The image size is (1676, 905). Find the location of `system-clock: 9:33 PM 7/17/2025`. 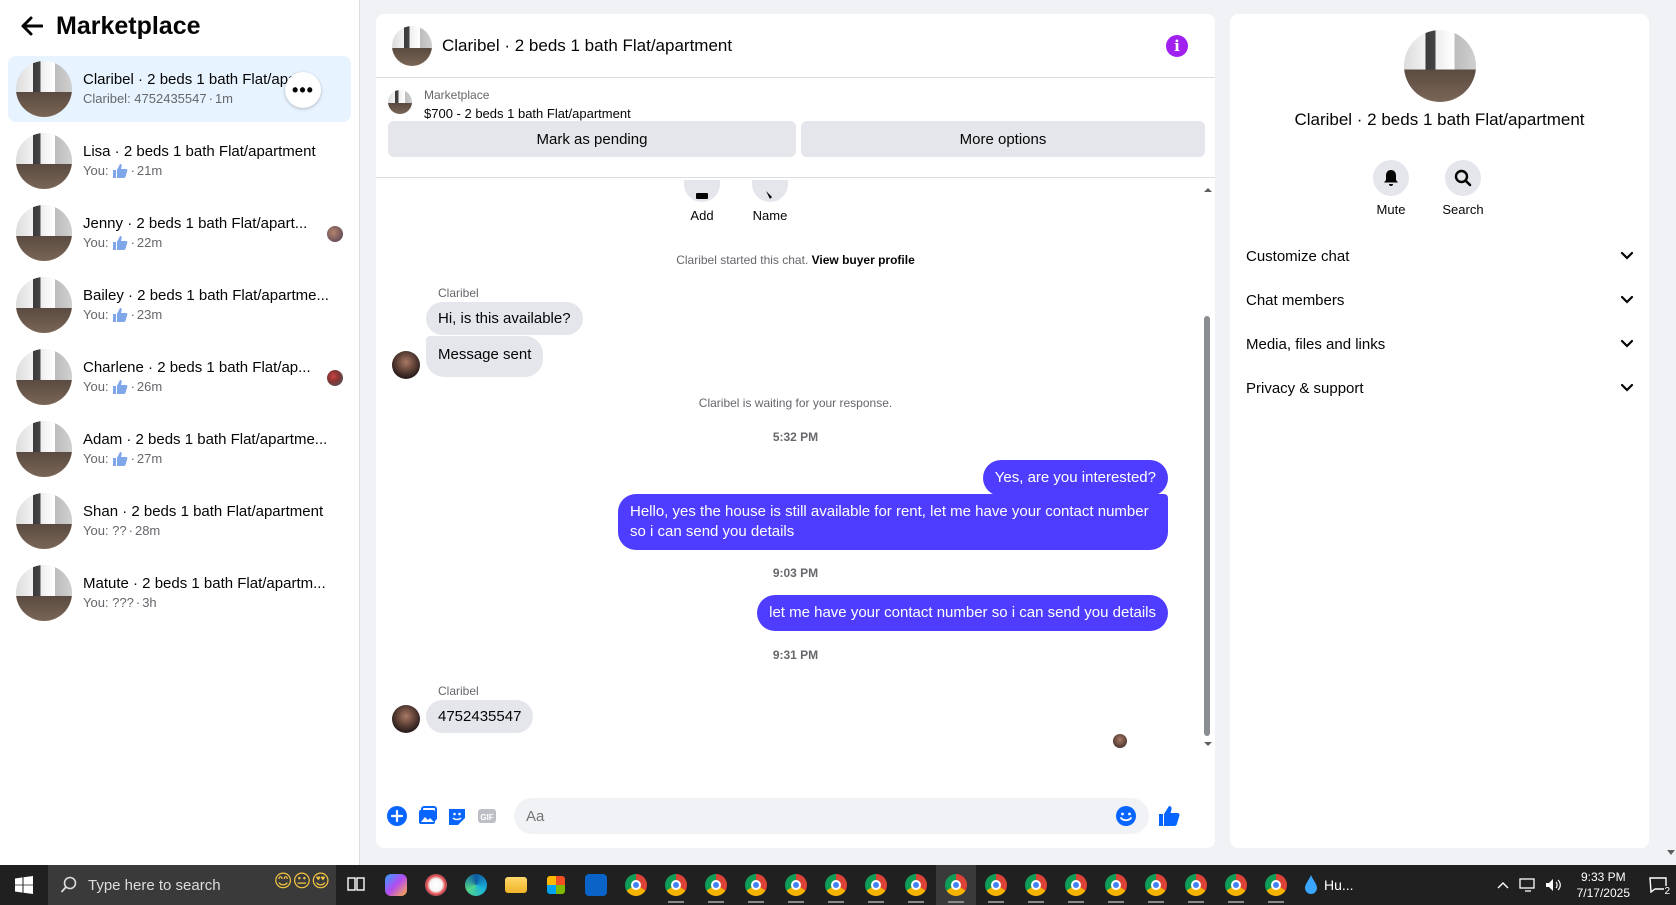

system-clock: 9:33 PM 7/17/2025 is located at coordinates (1603, 885).